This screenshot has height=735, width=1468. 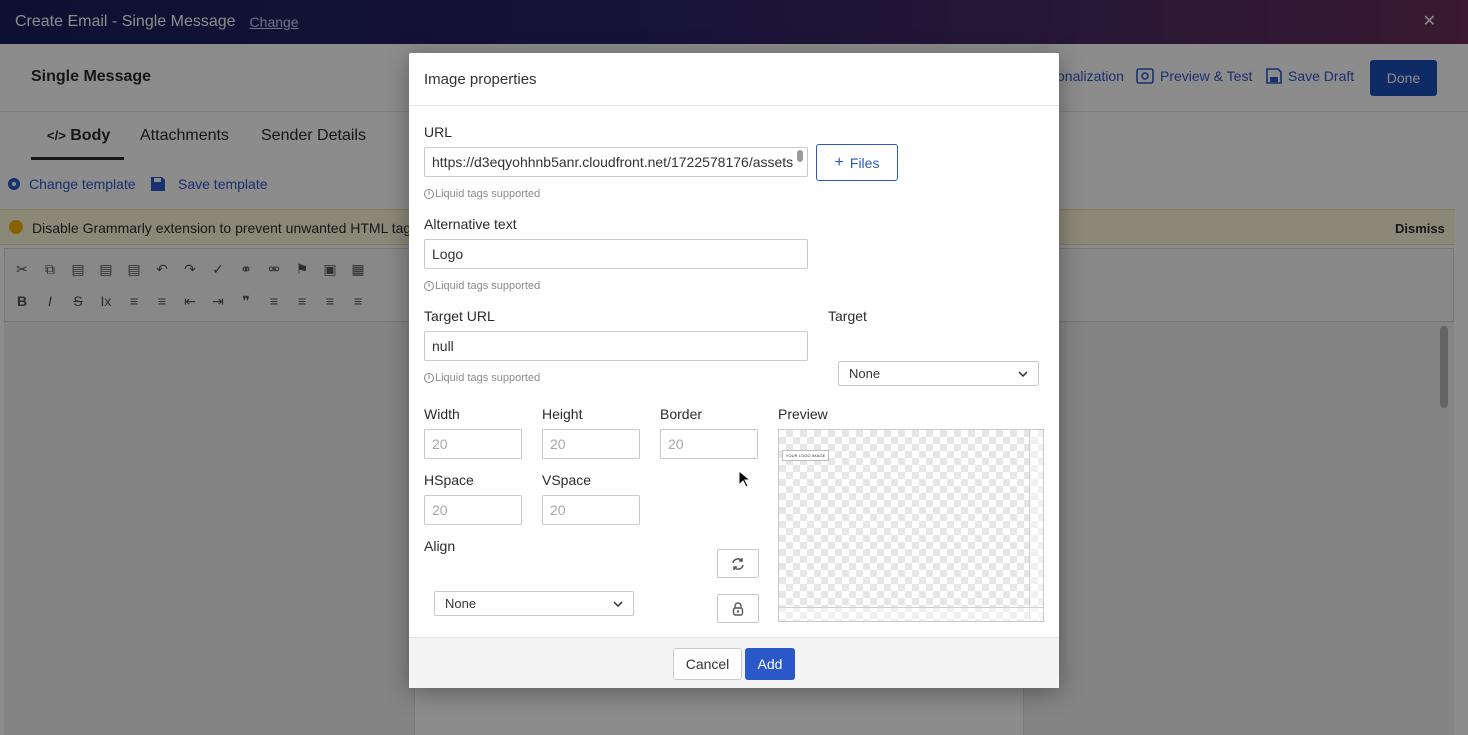 I want to click on lock-icon, so click(x=738, y=608).